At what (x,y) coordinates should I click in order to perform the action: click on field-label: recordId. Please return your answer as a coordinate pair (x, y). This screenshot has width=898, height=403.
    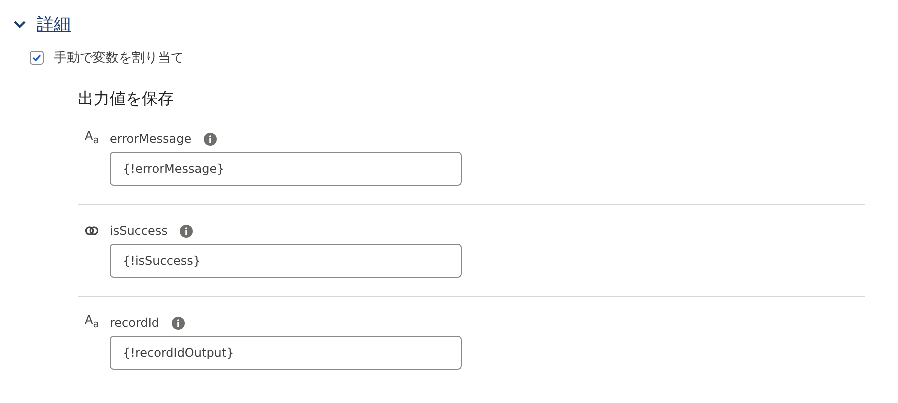
    Looking at the image, I should click on (135, 323).